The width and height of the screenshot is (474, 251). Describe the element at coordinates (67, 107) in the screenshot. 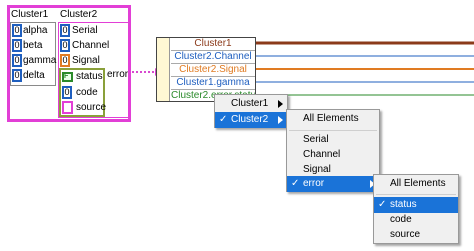

I see `source-string` at that location.